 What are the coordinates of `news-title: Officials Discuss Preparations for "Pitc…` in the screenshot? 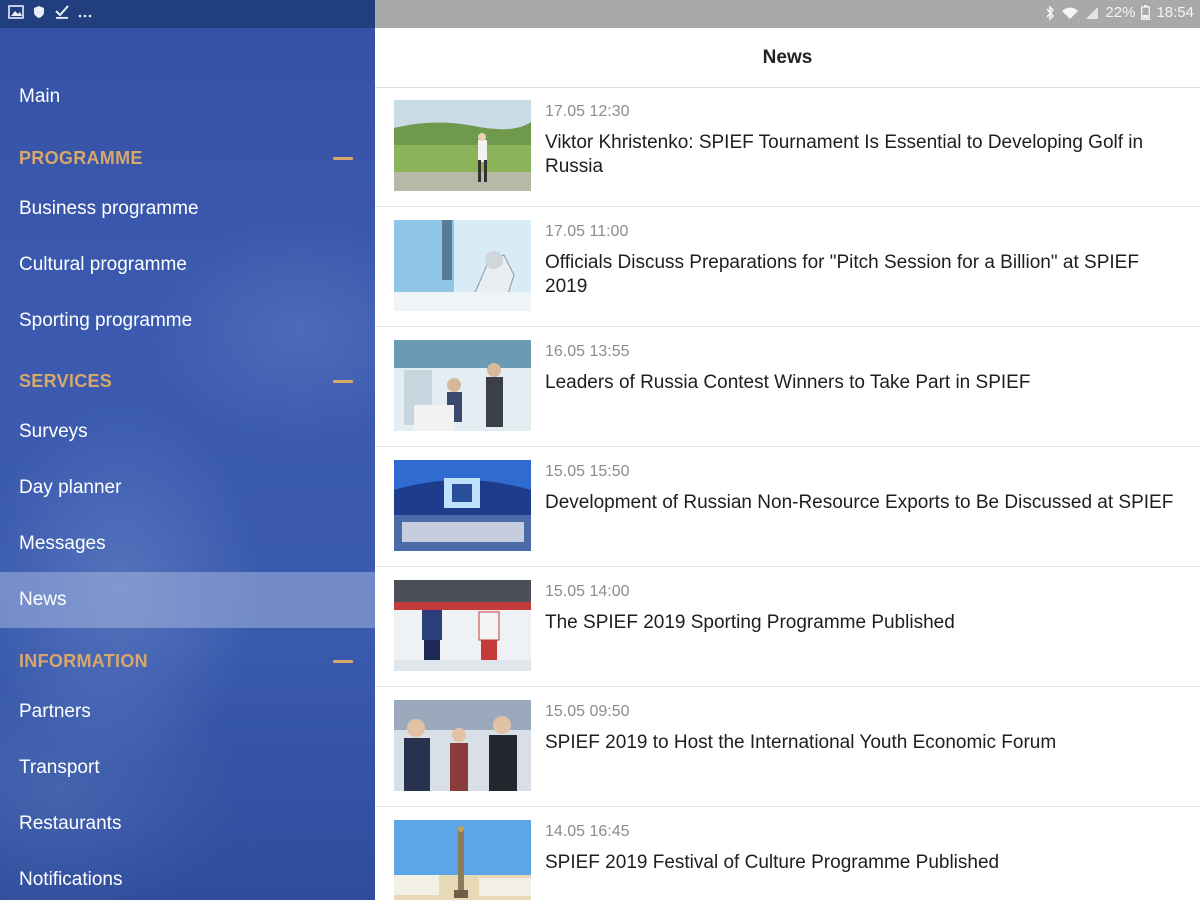 It's located at (842, 274).